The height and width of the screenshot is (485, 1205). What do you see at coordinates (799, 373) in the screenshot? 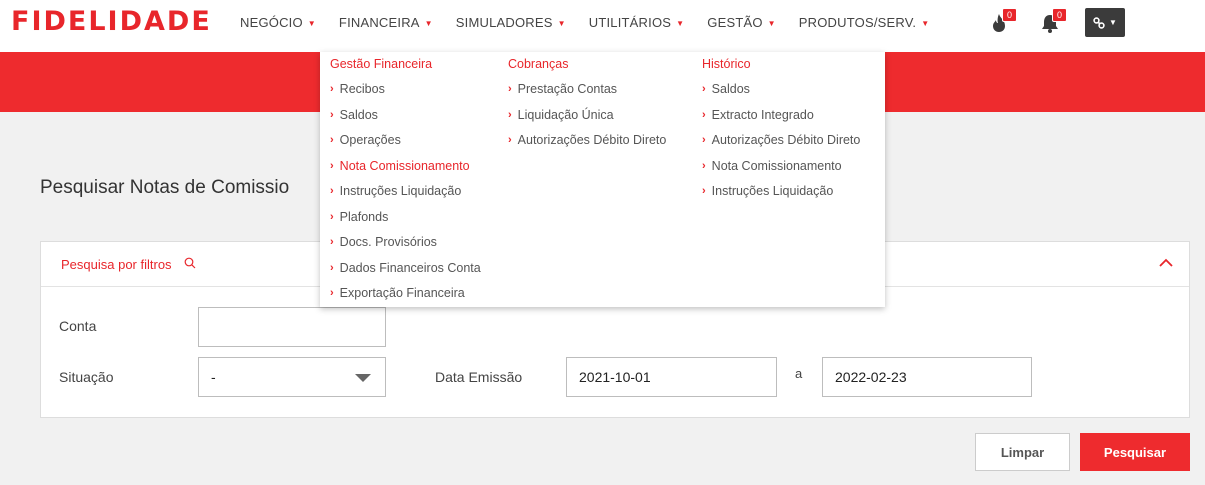
I see `date-range-separator: a` at bounding box center [799, 373].